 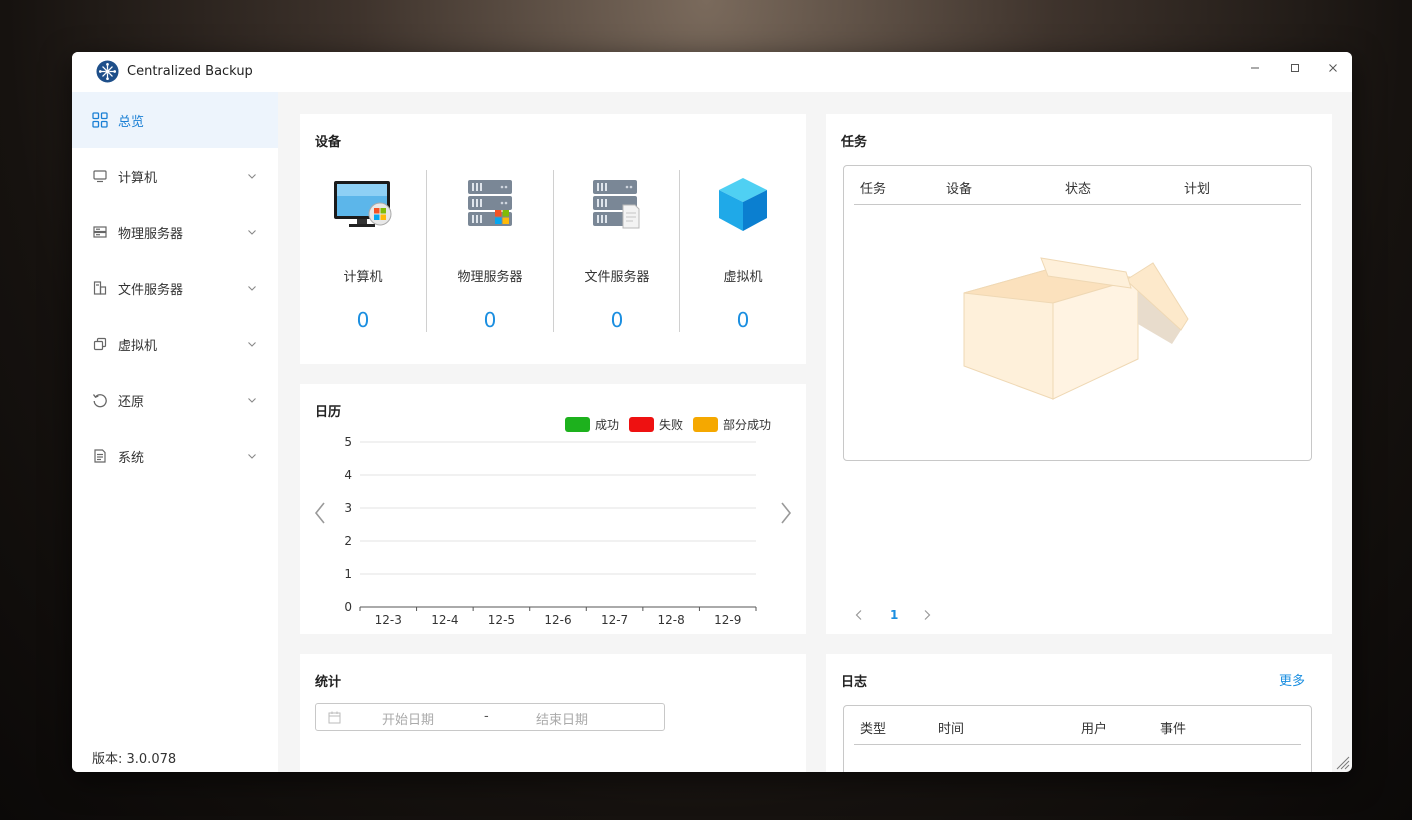 What do you see at coordinates (1342, 762) in the screenshot?
I see `resize-grip-icon` at bounding box center [1342, 762].